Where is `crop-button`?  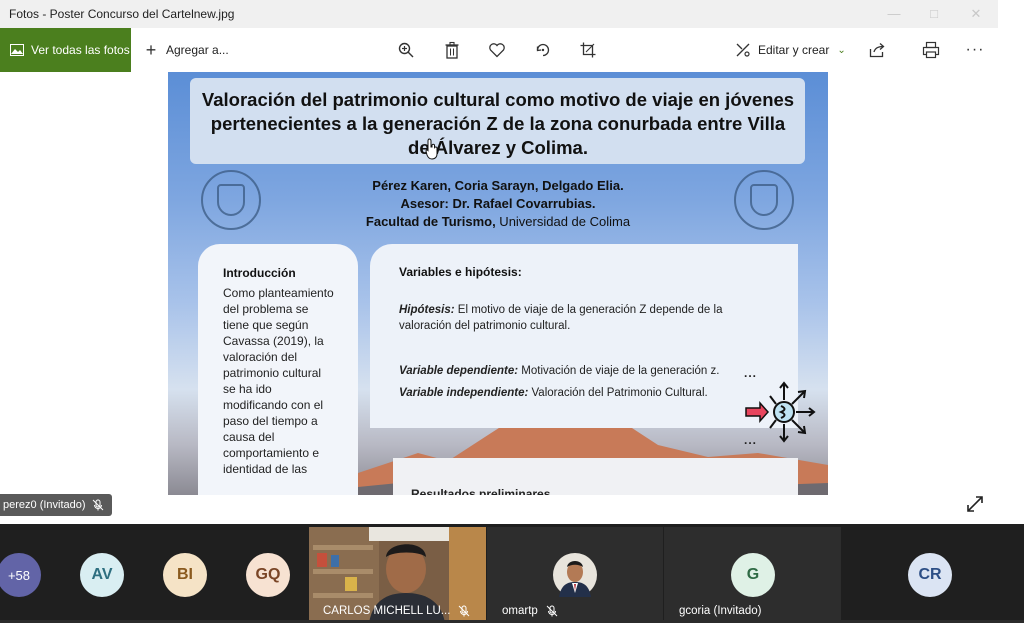 crop-button is located at coordinates (588, 50).